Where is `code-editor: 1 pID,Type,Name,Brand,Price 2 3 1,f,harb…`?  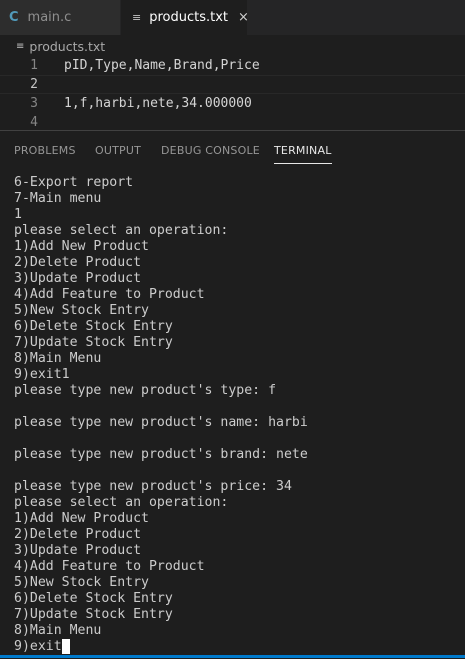
code-editor: 1 pID,Type,Name,Brand,Price 2 3 1,f,harb… is located at coordinates (232, 93).